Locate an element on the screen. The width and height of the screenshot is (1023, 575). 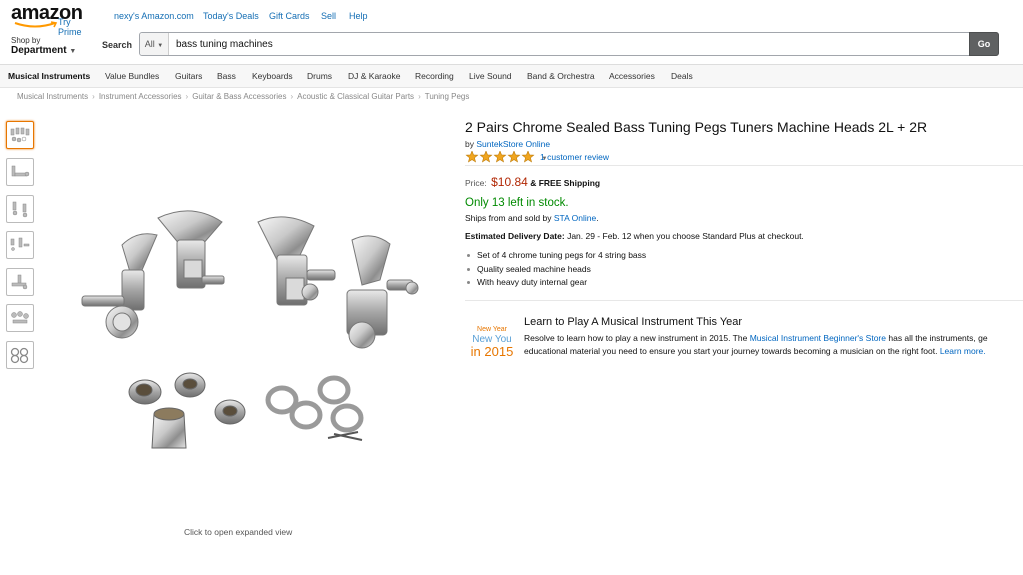
breadcrumb-item: Musical Instruments is located at coordinates (52, 96).